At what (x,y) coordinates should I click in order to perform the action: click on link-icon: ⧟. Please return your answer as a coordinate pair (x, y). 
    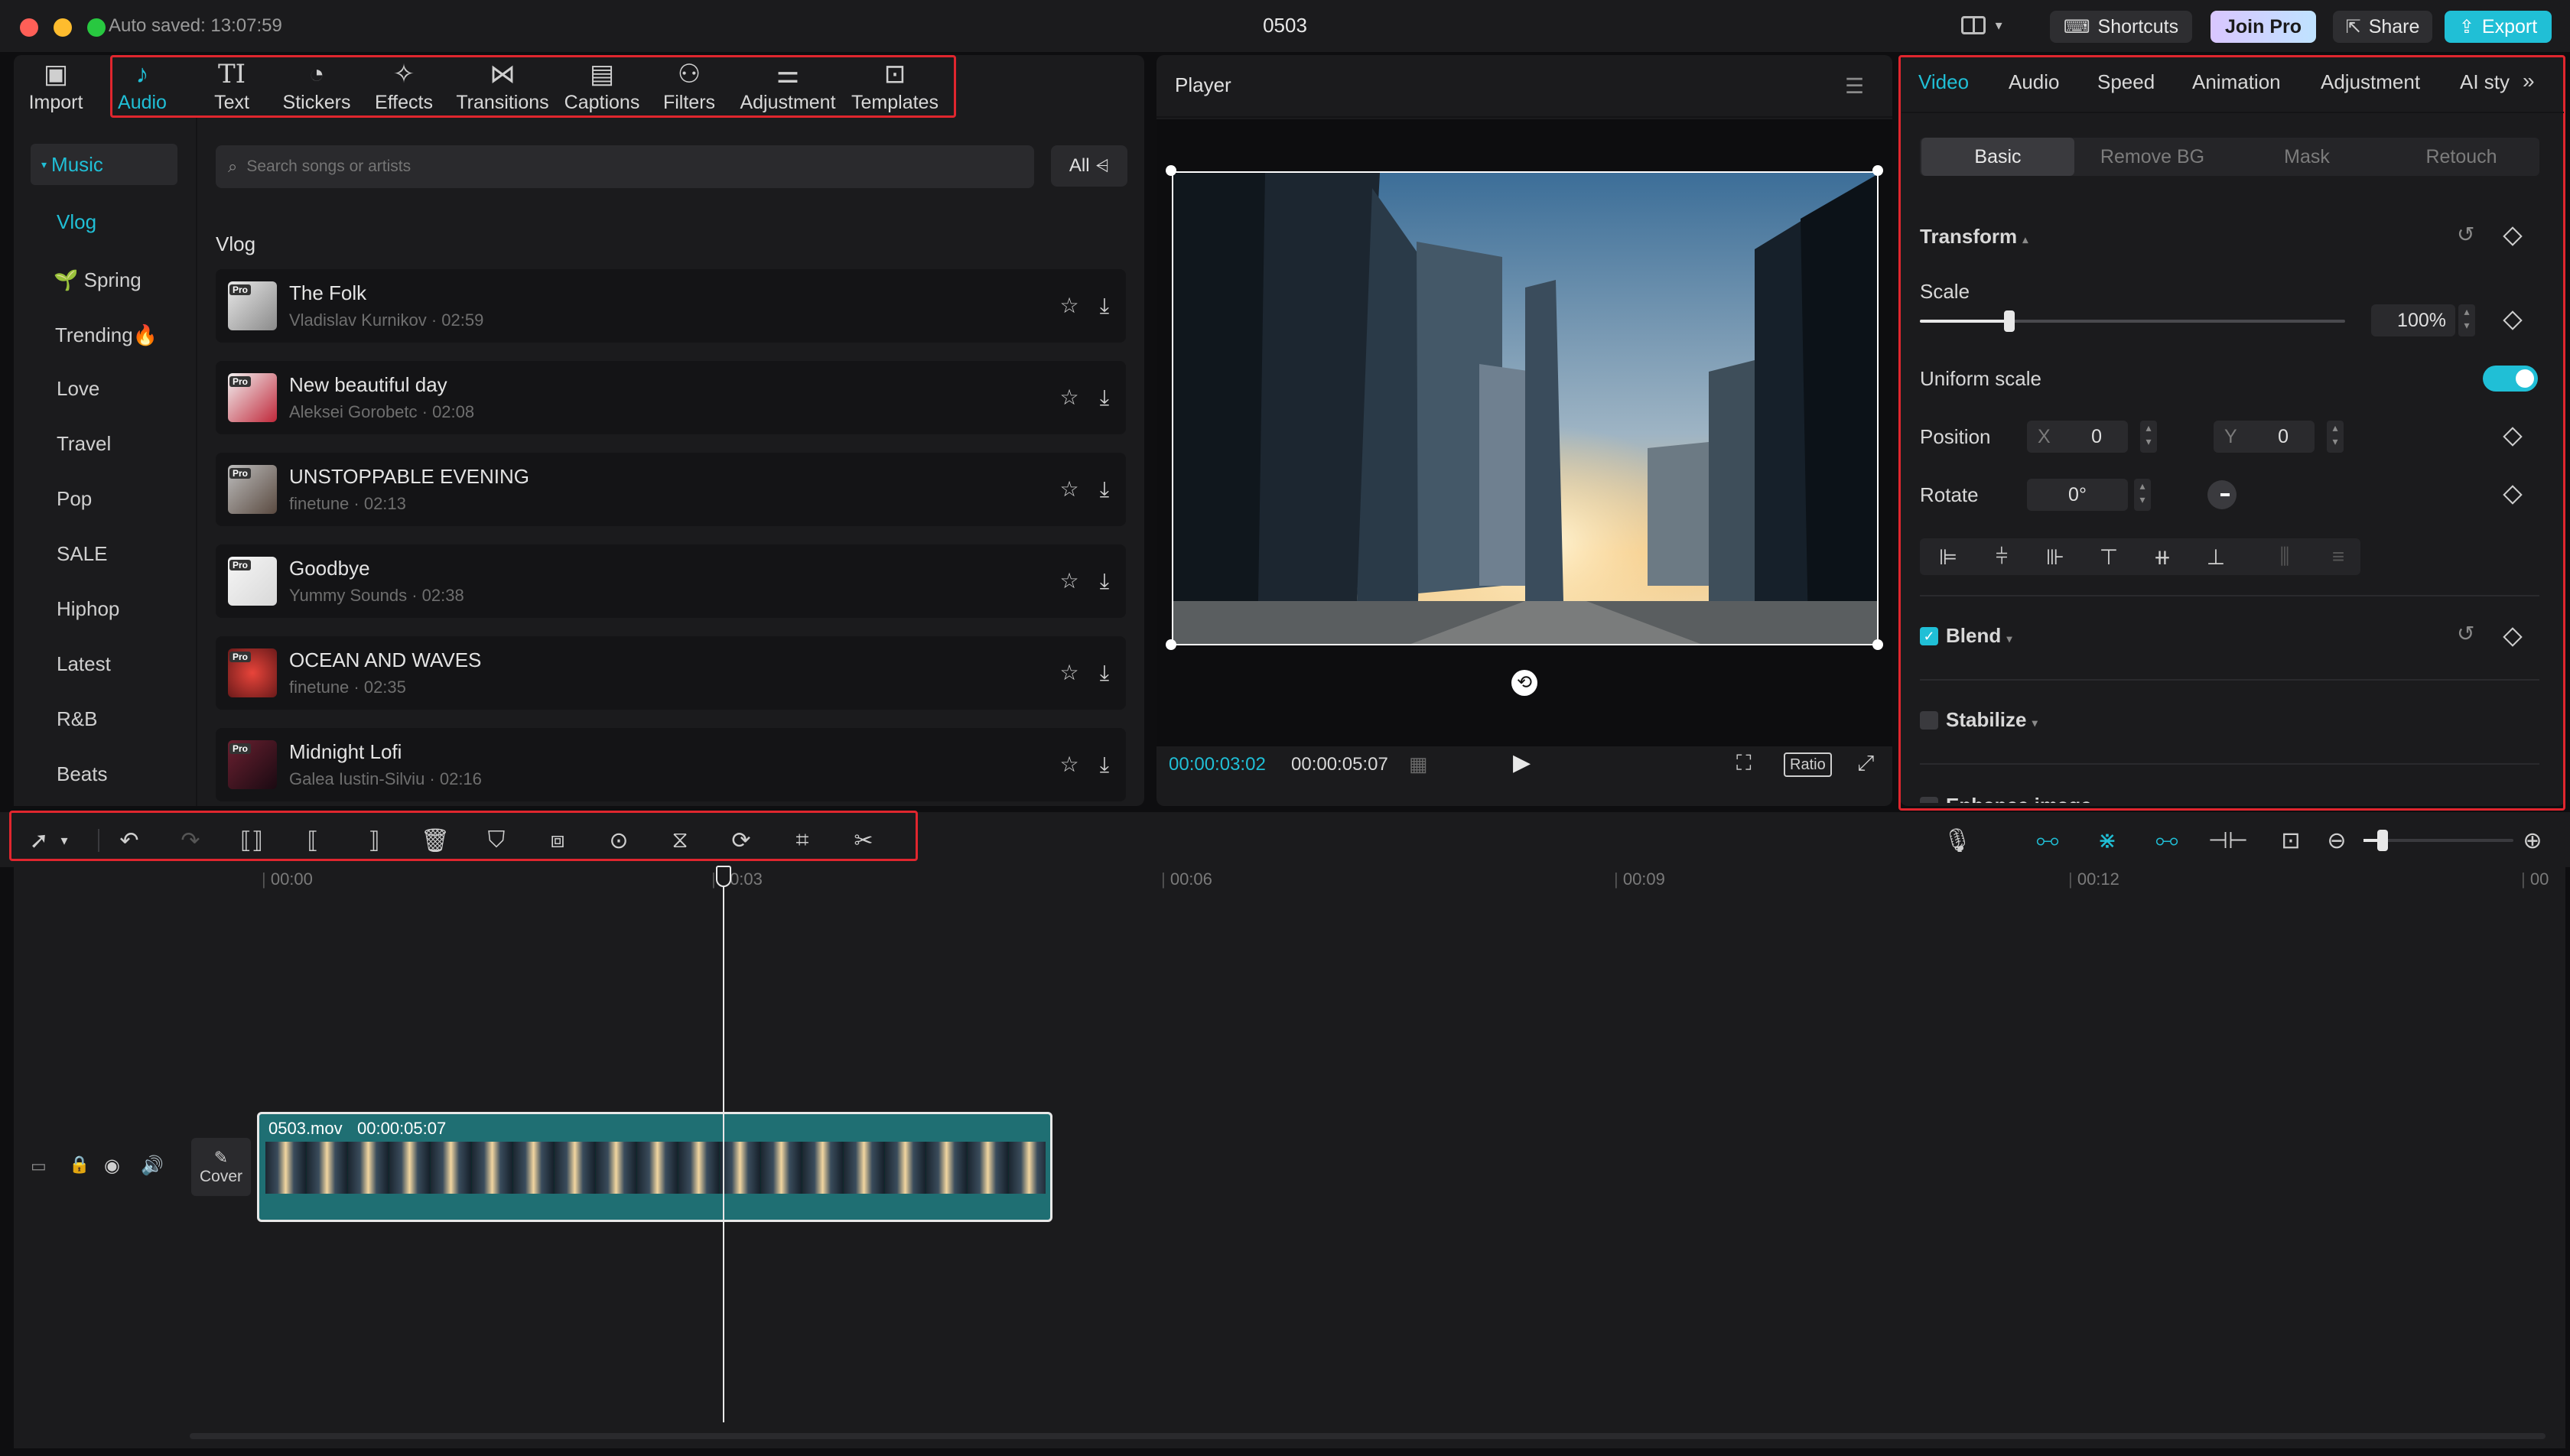
    Looking at the image, I should click on (2167, 840).